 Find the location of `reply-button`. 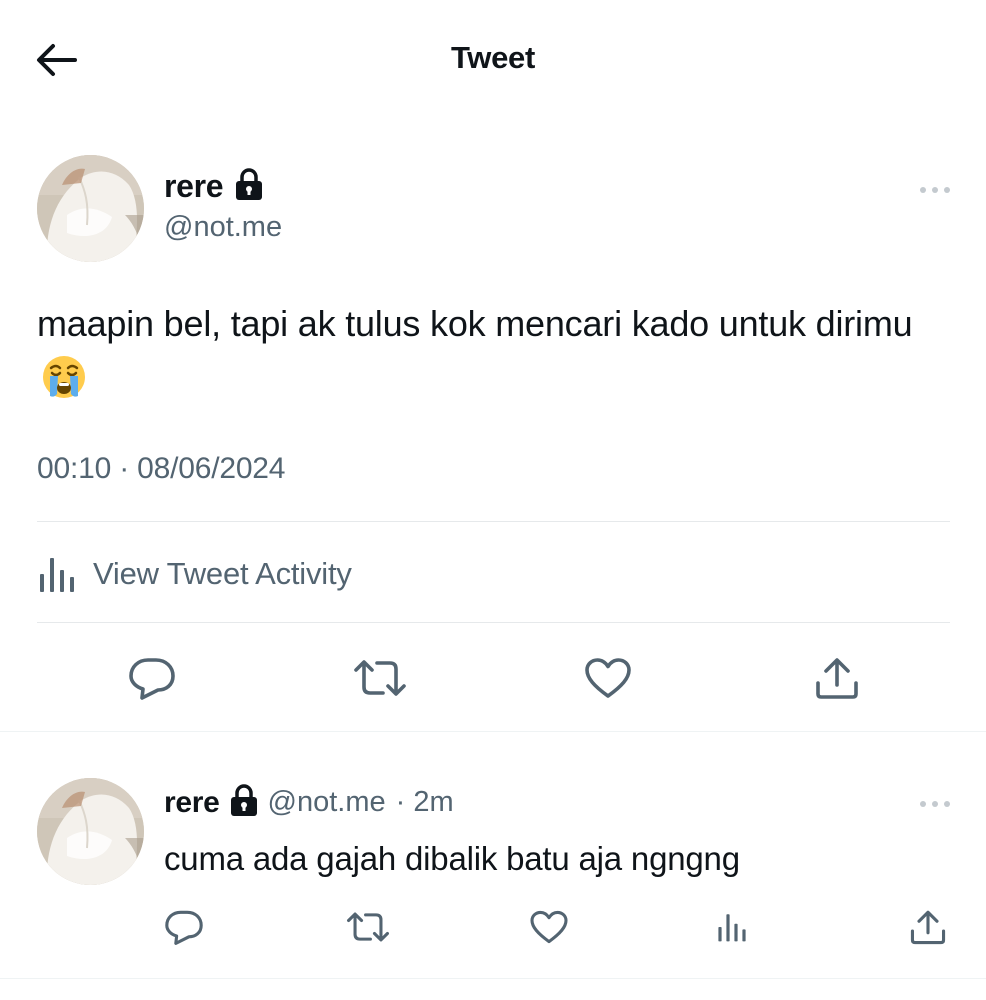

reply-button is located at coordinates (152, 678).